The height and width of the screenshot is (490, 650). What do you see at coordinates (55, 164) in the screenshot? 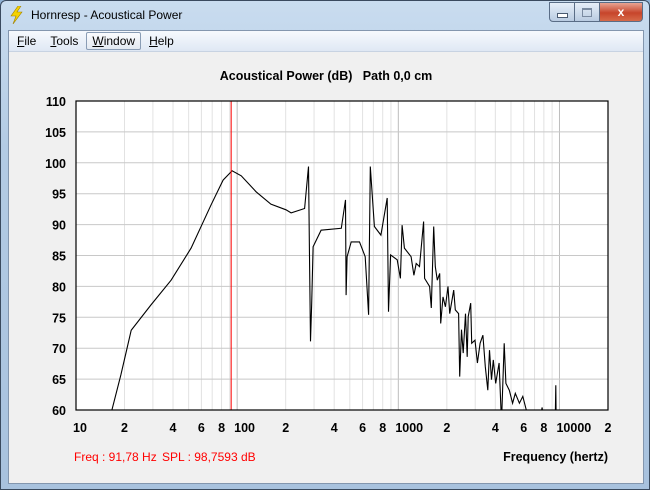
I see `y-tick-label: 100` at bounding box center [55, 164].